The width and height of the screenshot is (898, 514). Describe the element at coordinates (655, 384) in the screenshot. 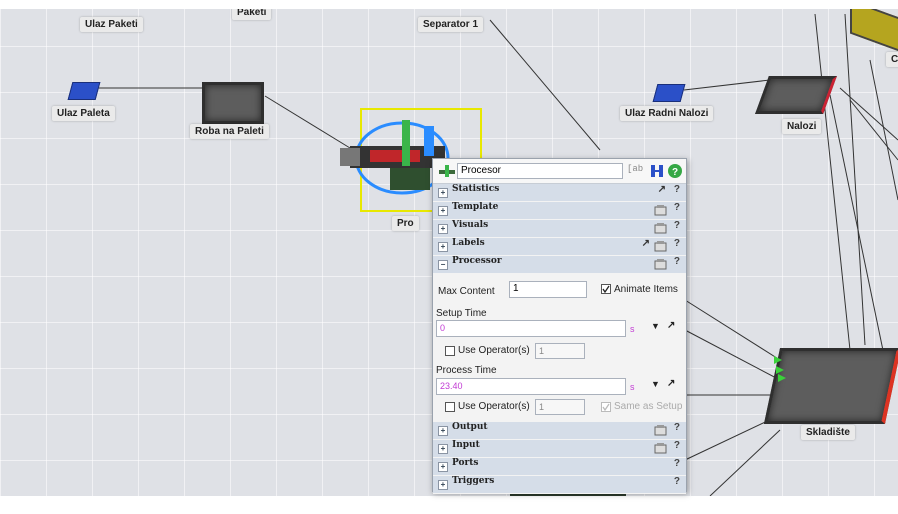

I see `process-dropdown-icon: ▼` at that location.